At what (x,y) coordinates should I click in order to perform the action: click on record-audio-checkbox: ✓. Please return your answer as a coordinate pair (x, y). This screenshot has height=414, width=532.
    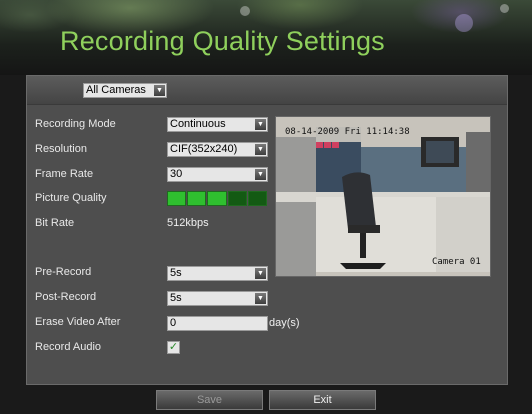
    Looking at the image, I should click on (173, 347).